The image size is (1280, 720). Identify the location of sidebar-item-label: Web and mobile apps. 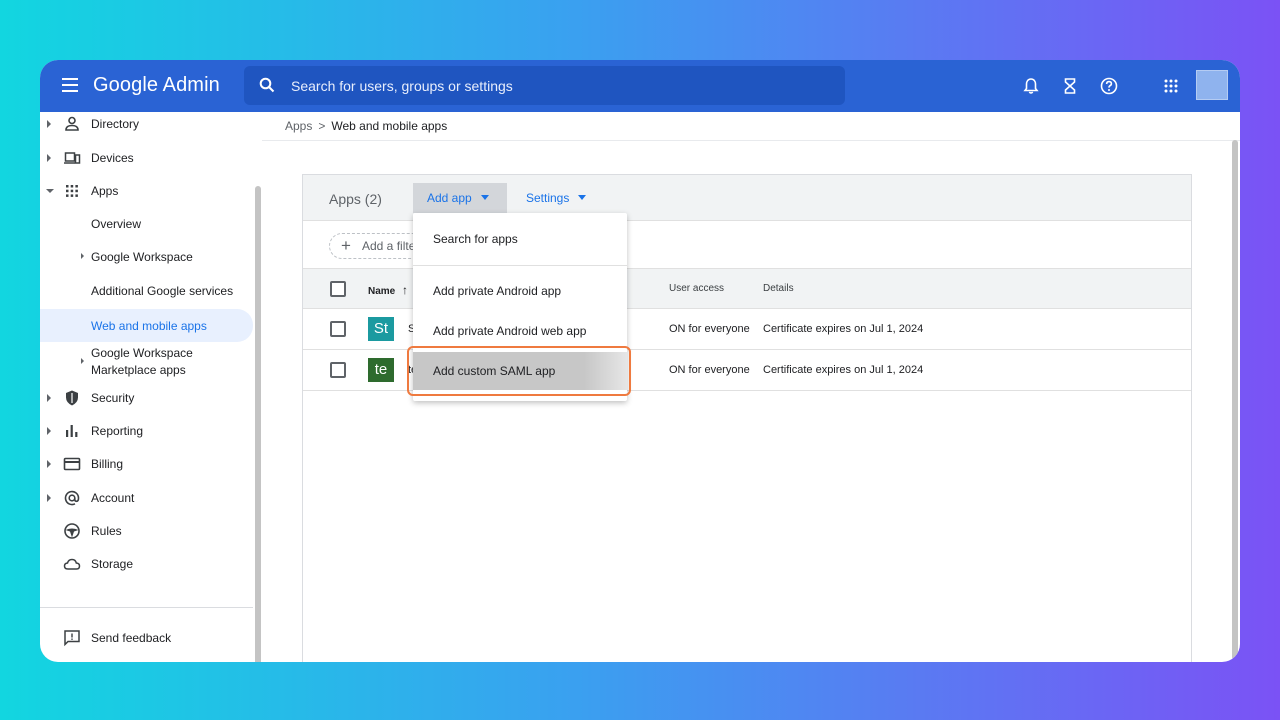
(149, 325).